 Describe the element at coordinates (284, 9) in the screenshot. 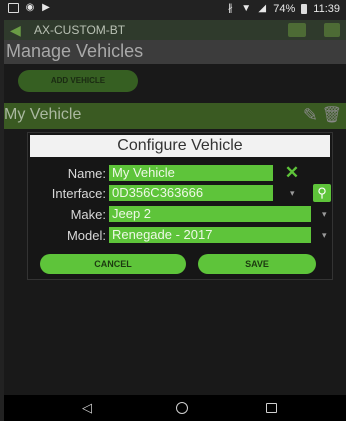

I see `battery-percent: 74%` at that location.